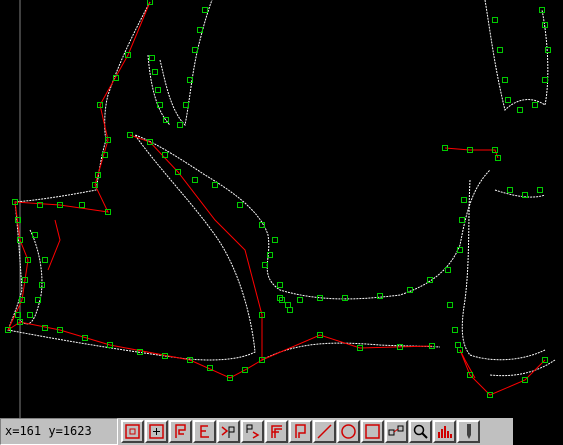 The height and width of the screenshot is (445, 563). I want to click on rect-plus-tool-button, so click(156, 431).